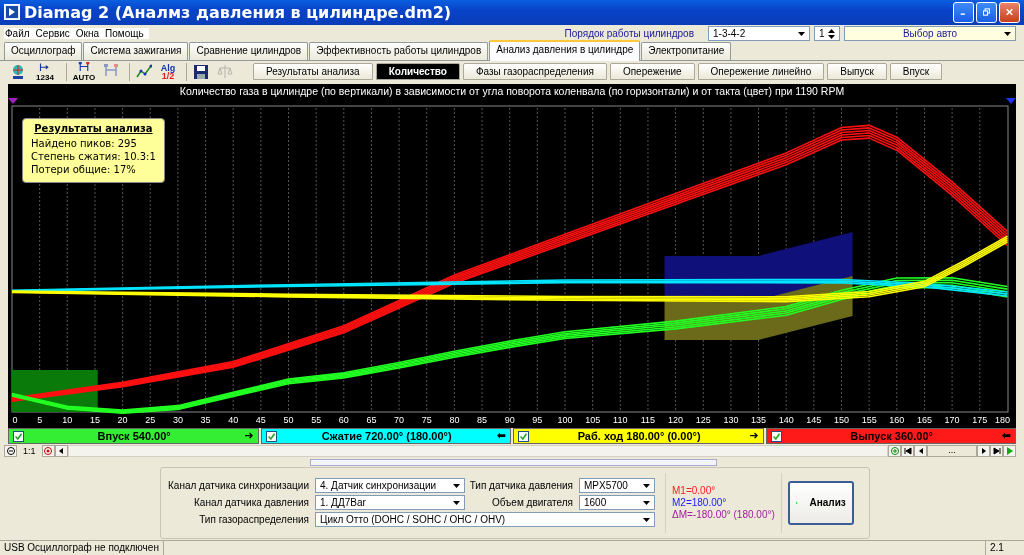 This screenshot has height=555, width=1024. Describe the element at coordinates (288, 420) in the screenshot. I see `axis-label: 50` at that location.